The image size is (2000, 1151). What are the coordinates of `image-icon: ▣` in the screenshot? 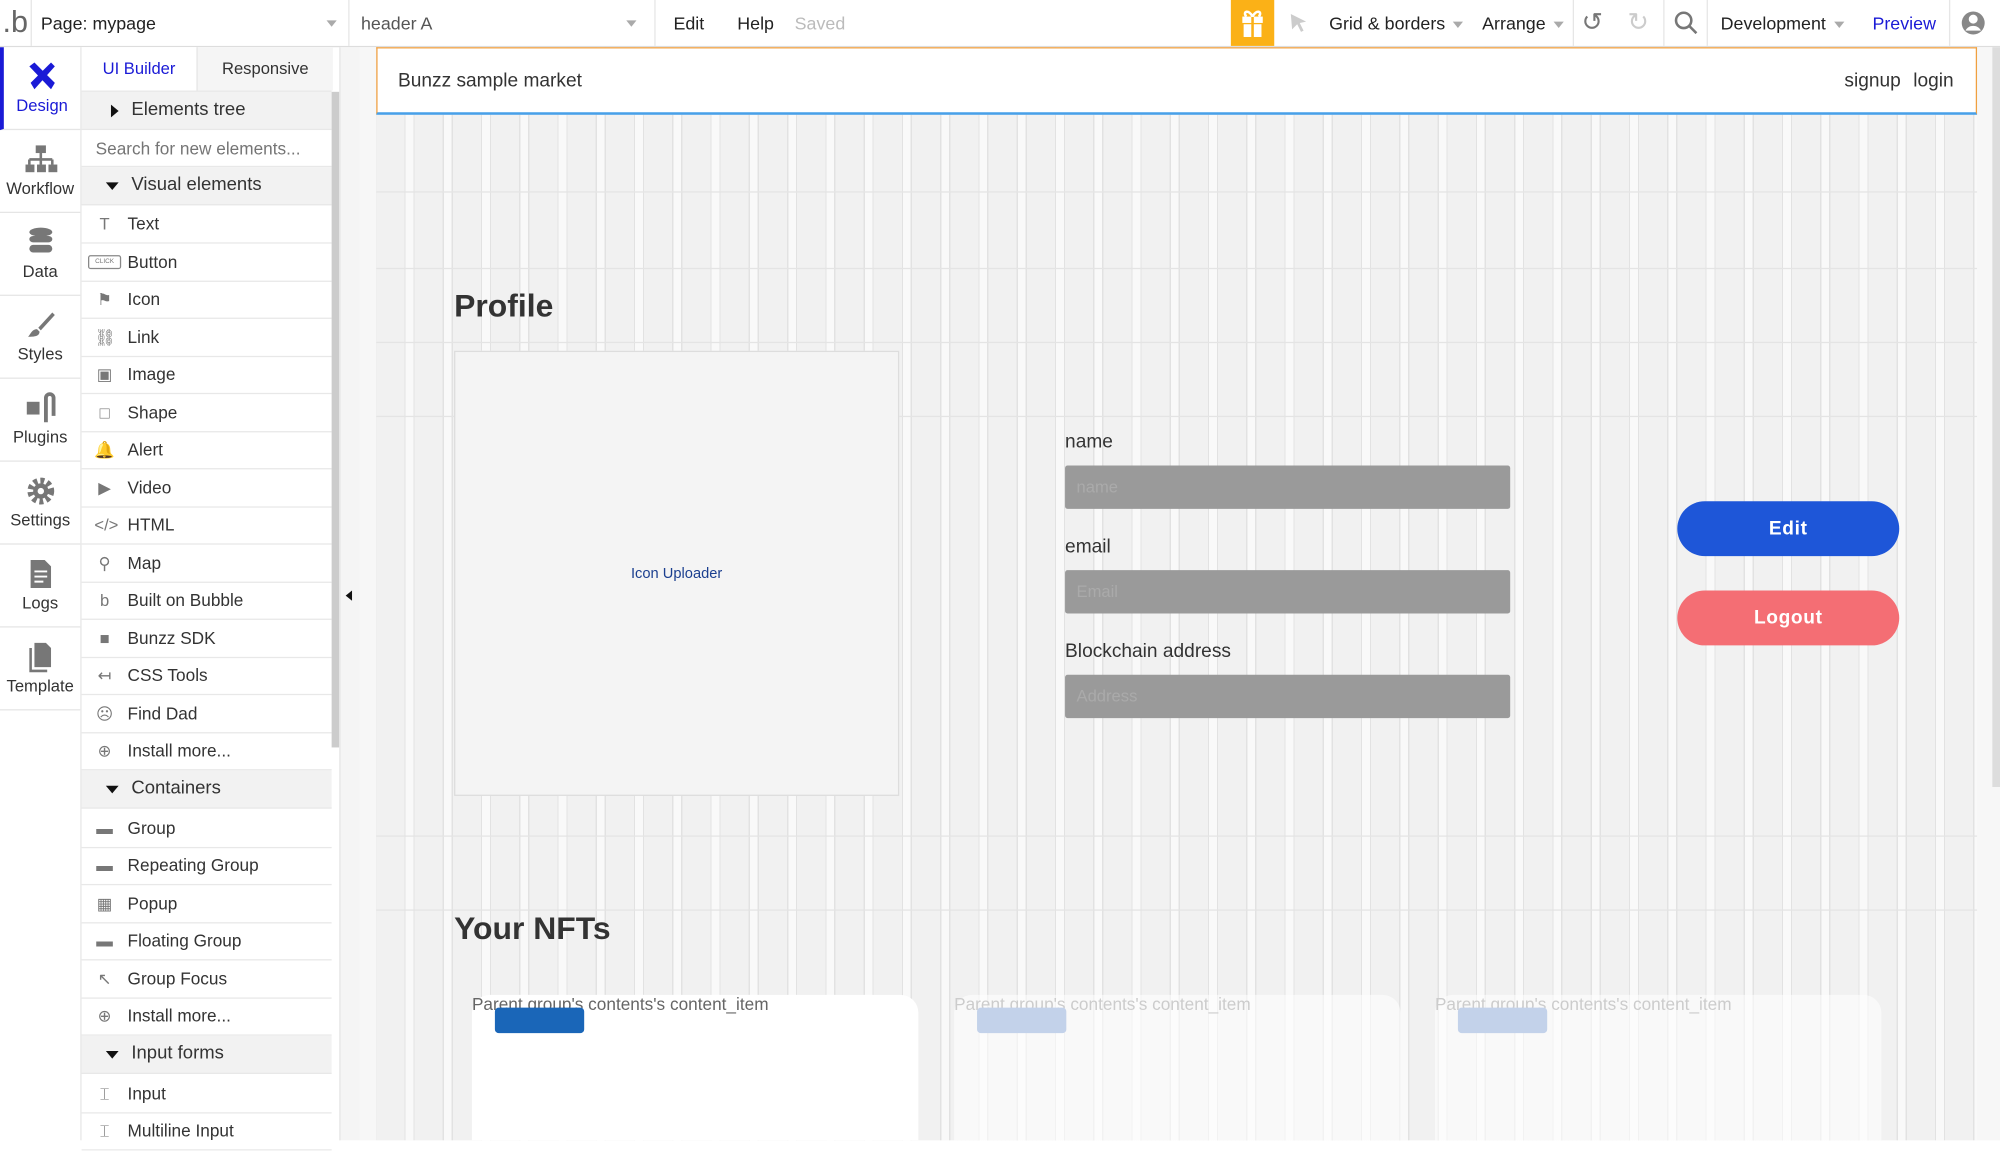 It's located at (104, 374).